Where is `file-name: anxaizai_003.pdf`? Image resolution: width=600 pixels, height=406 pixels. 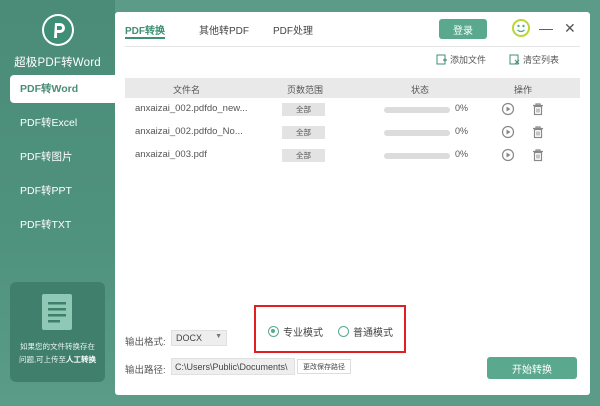 file-name: anxaizai_003.pdf is located at coordinates (171, 154).